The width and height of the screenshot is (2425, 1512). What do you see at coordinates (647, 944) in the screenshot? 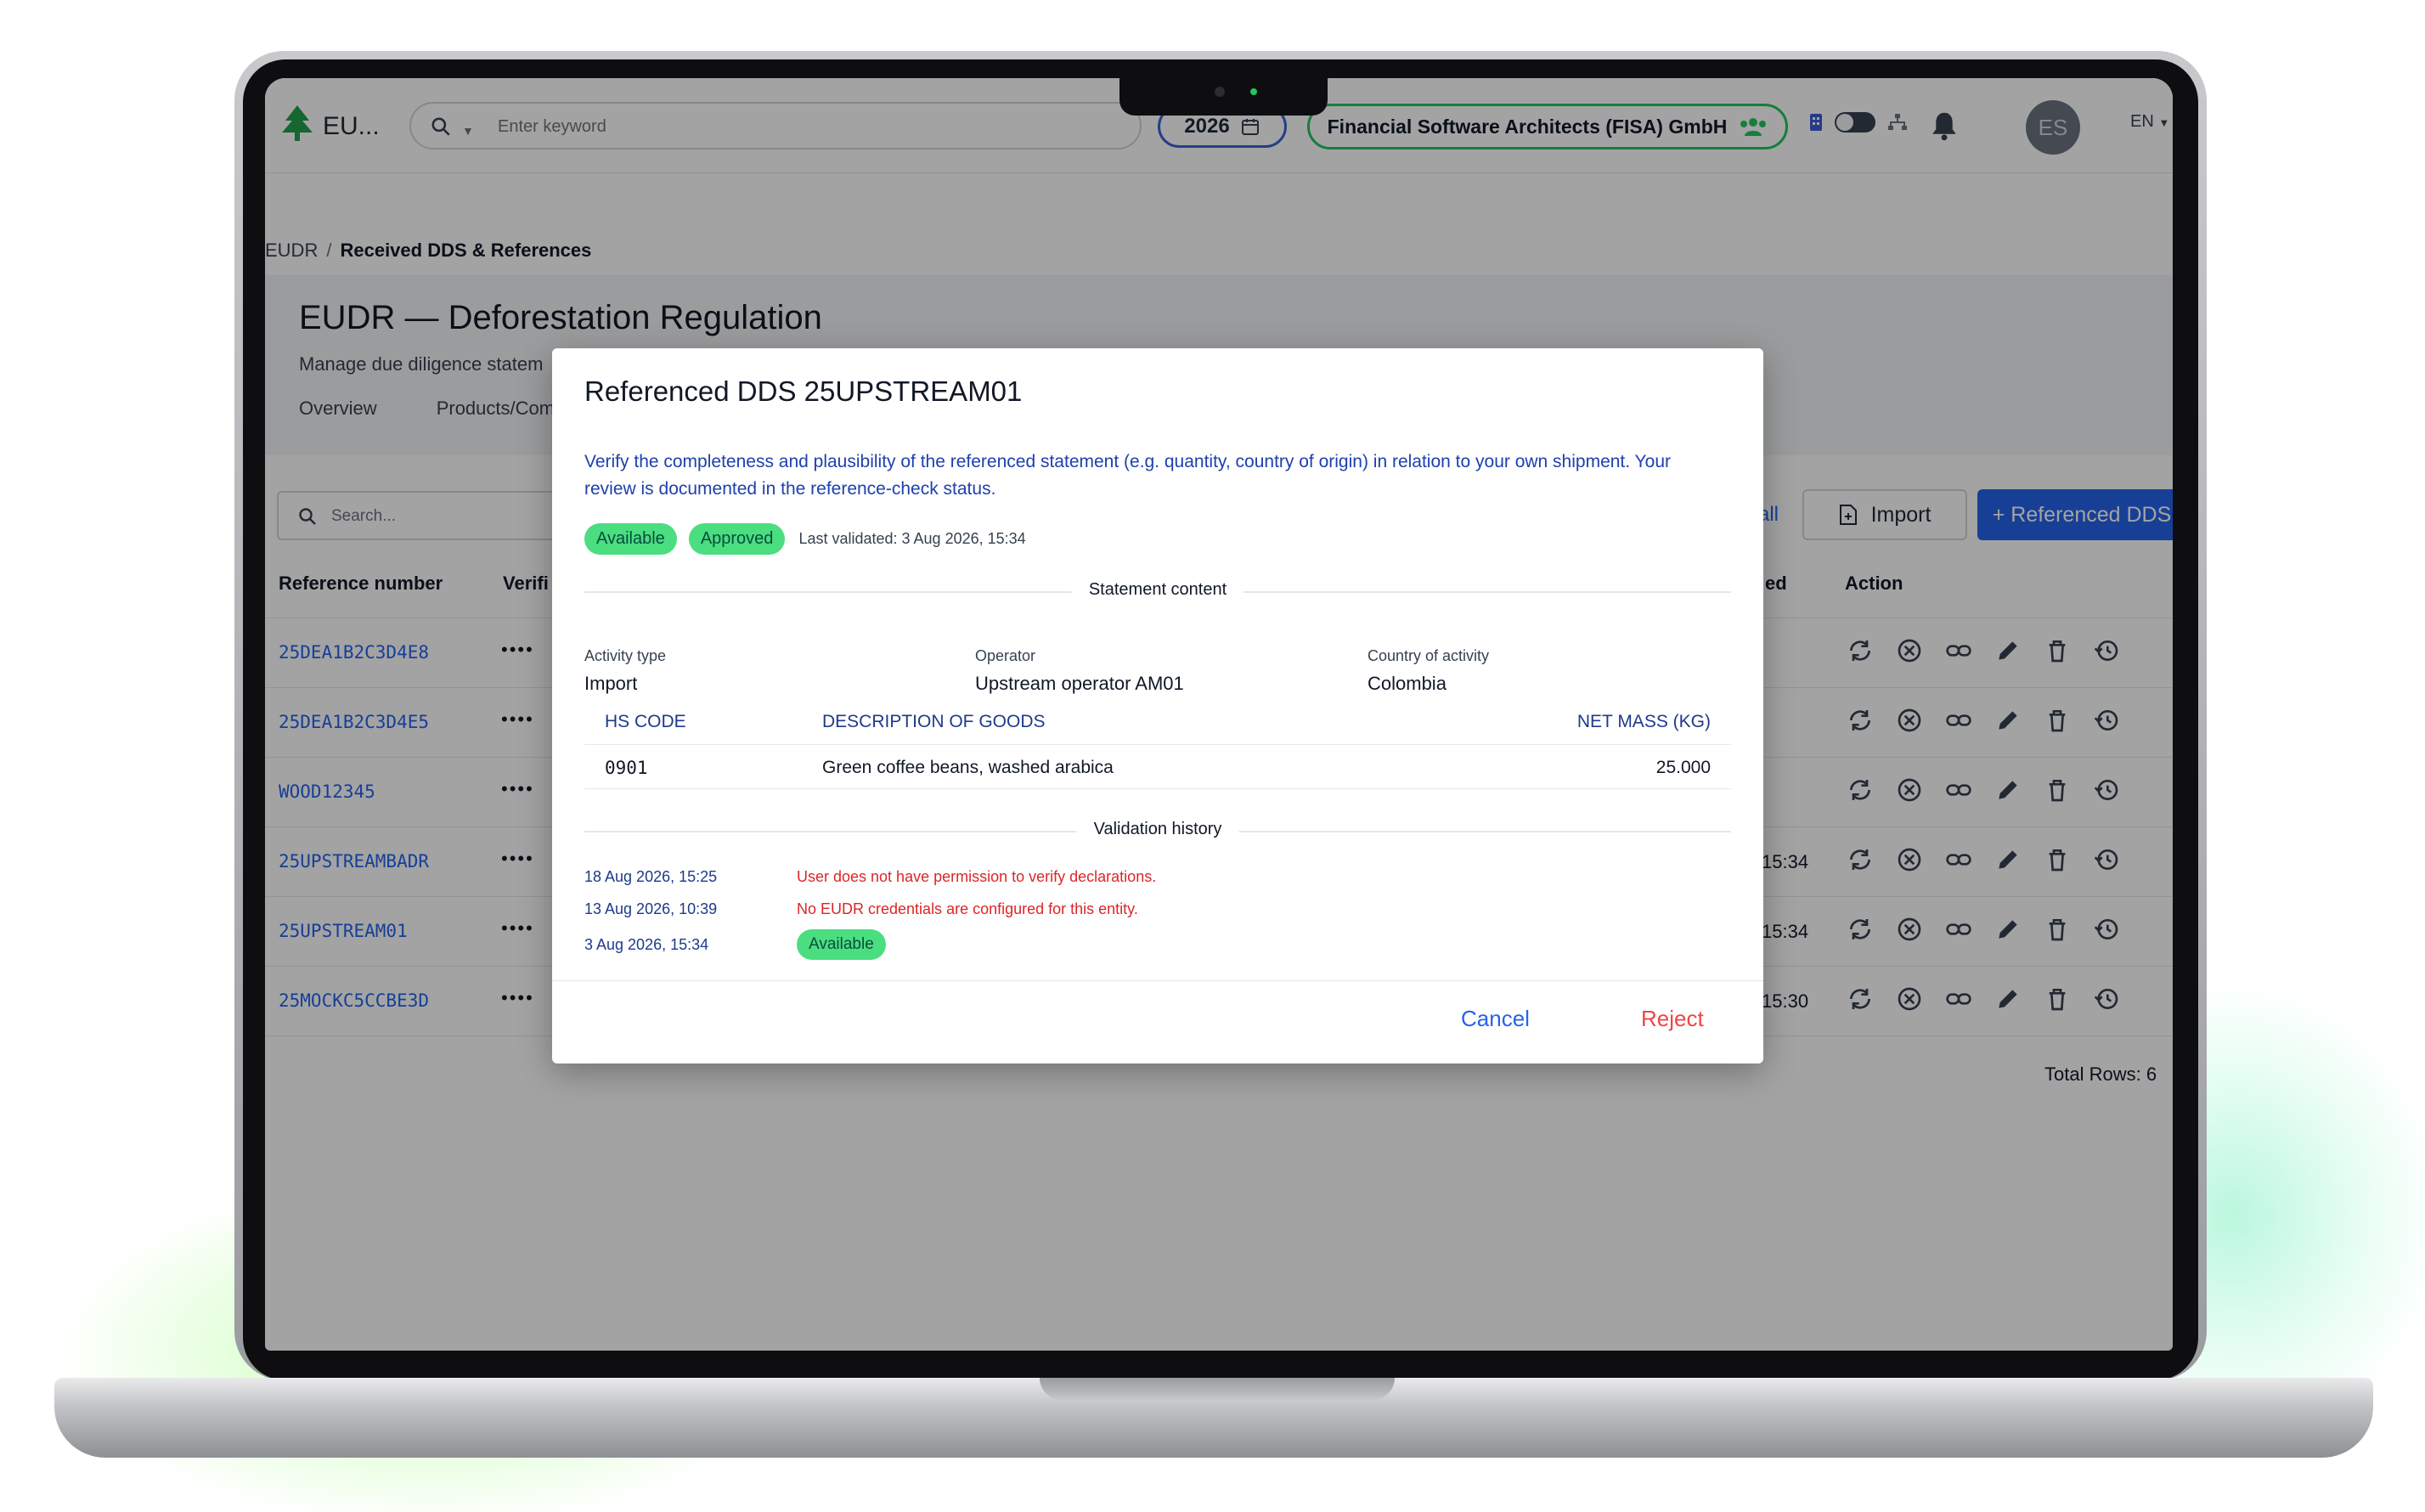
I see `history-date: 3 Aug 2026, 15:34` at bounding box center [647, 944].